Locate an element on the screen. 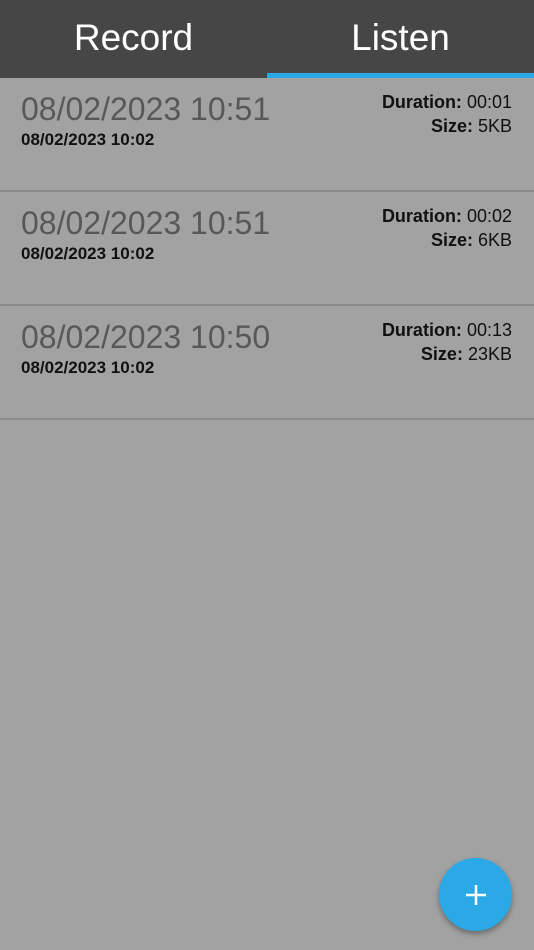 Image resolution: width=534 pixels, height=950 pixels. add-recording-button is located at coordinates (475, 894).